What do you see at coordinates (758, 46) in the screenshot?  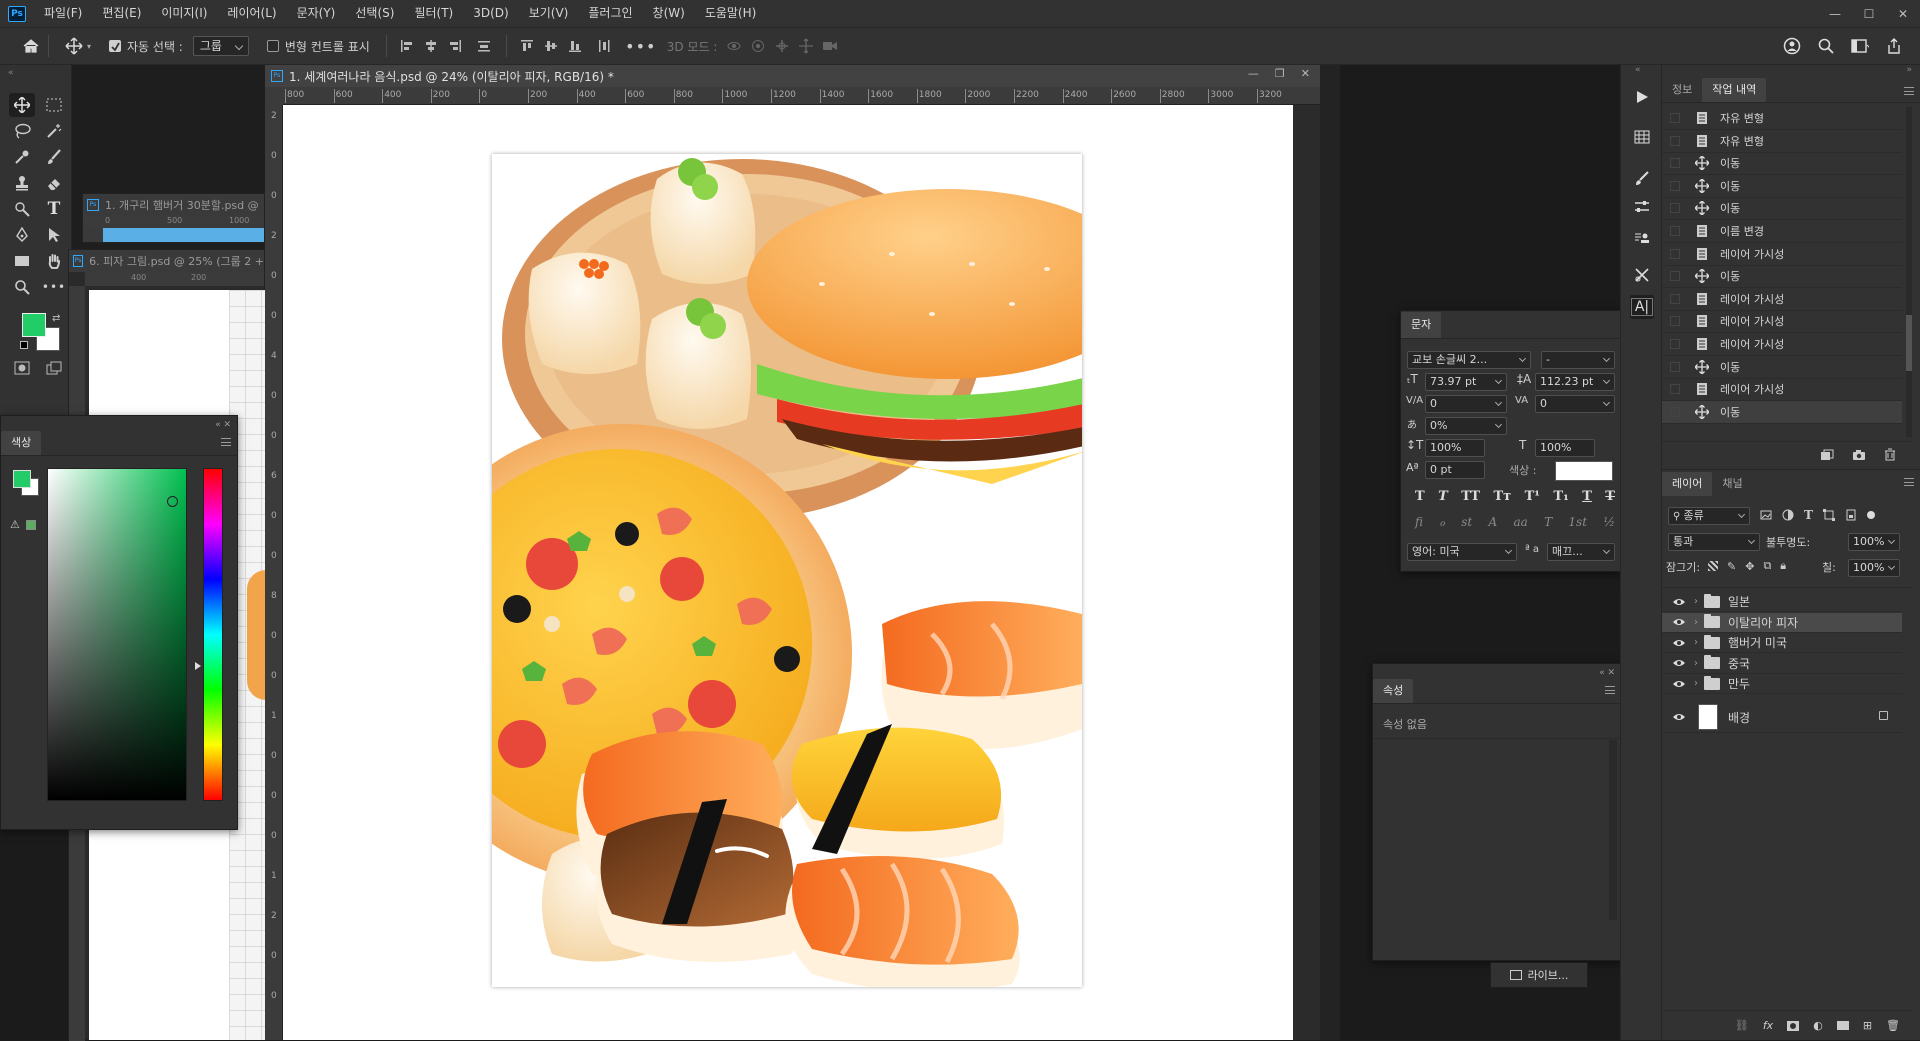 I see `3d-roll-button` at bounding box center [758, 46].